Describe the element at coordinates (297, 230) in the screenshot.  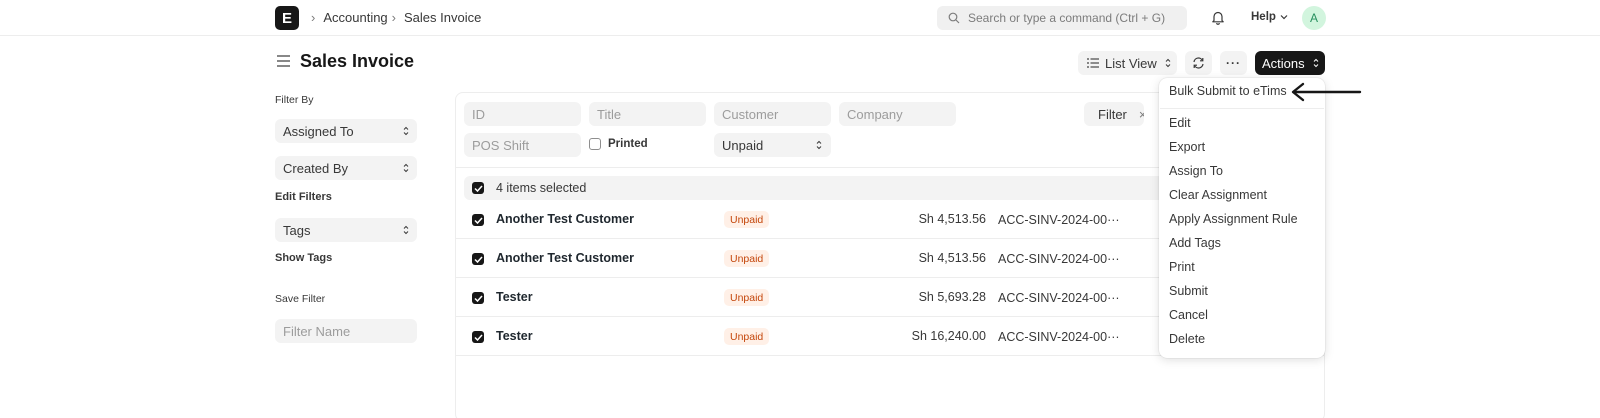
I see `tags-label: Tags` at that location.